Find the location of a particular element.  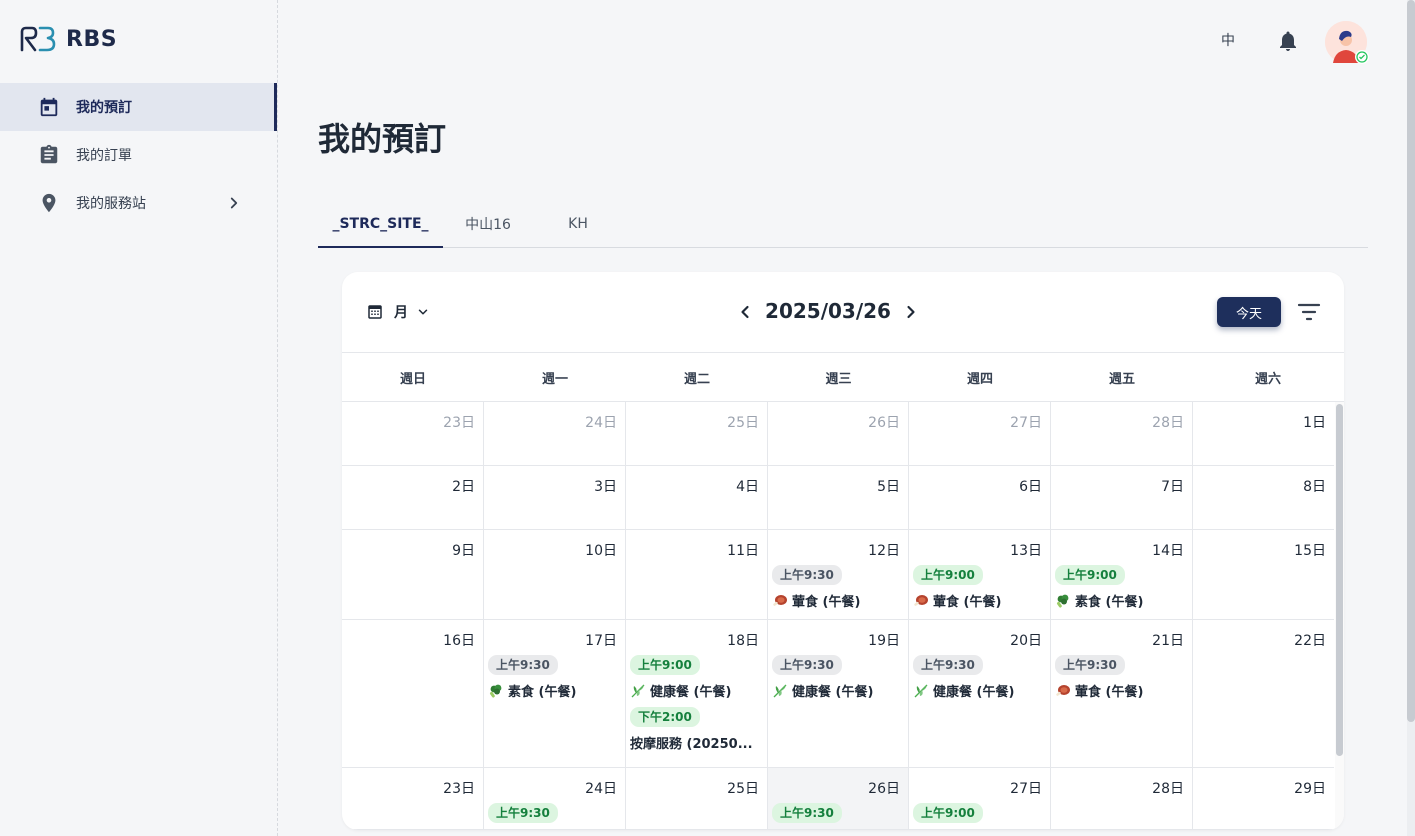

calendar-toolbar: 月 2025/03/26 今天 is located at coordinates (843, 312).